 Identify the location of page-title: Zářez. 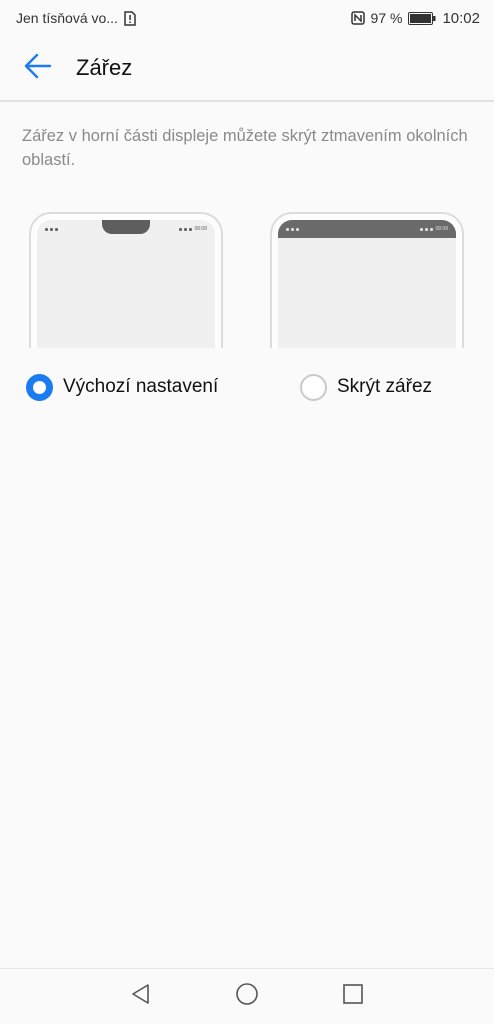
(104, 67).